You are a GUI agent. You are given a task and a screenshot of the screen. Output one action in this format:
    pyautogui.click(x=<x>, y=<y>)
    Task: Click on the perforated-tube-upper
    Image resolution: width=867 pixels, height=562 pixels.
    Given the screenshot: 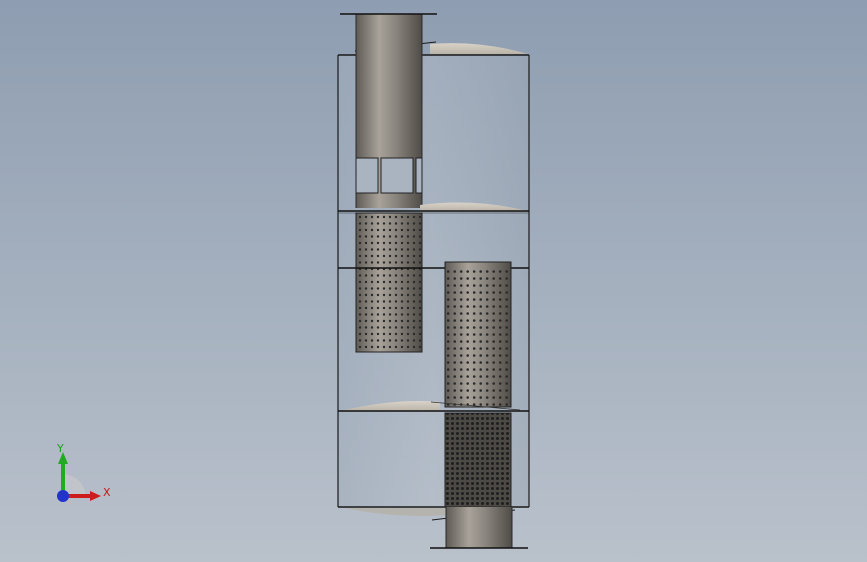 What is the action you would take?
    pyautogui.click(x=389, y=282)
    